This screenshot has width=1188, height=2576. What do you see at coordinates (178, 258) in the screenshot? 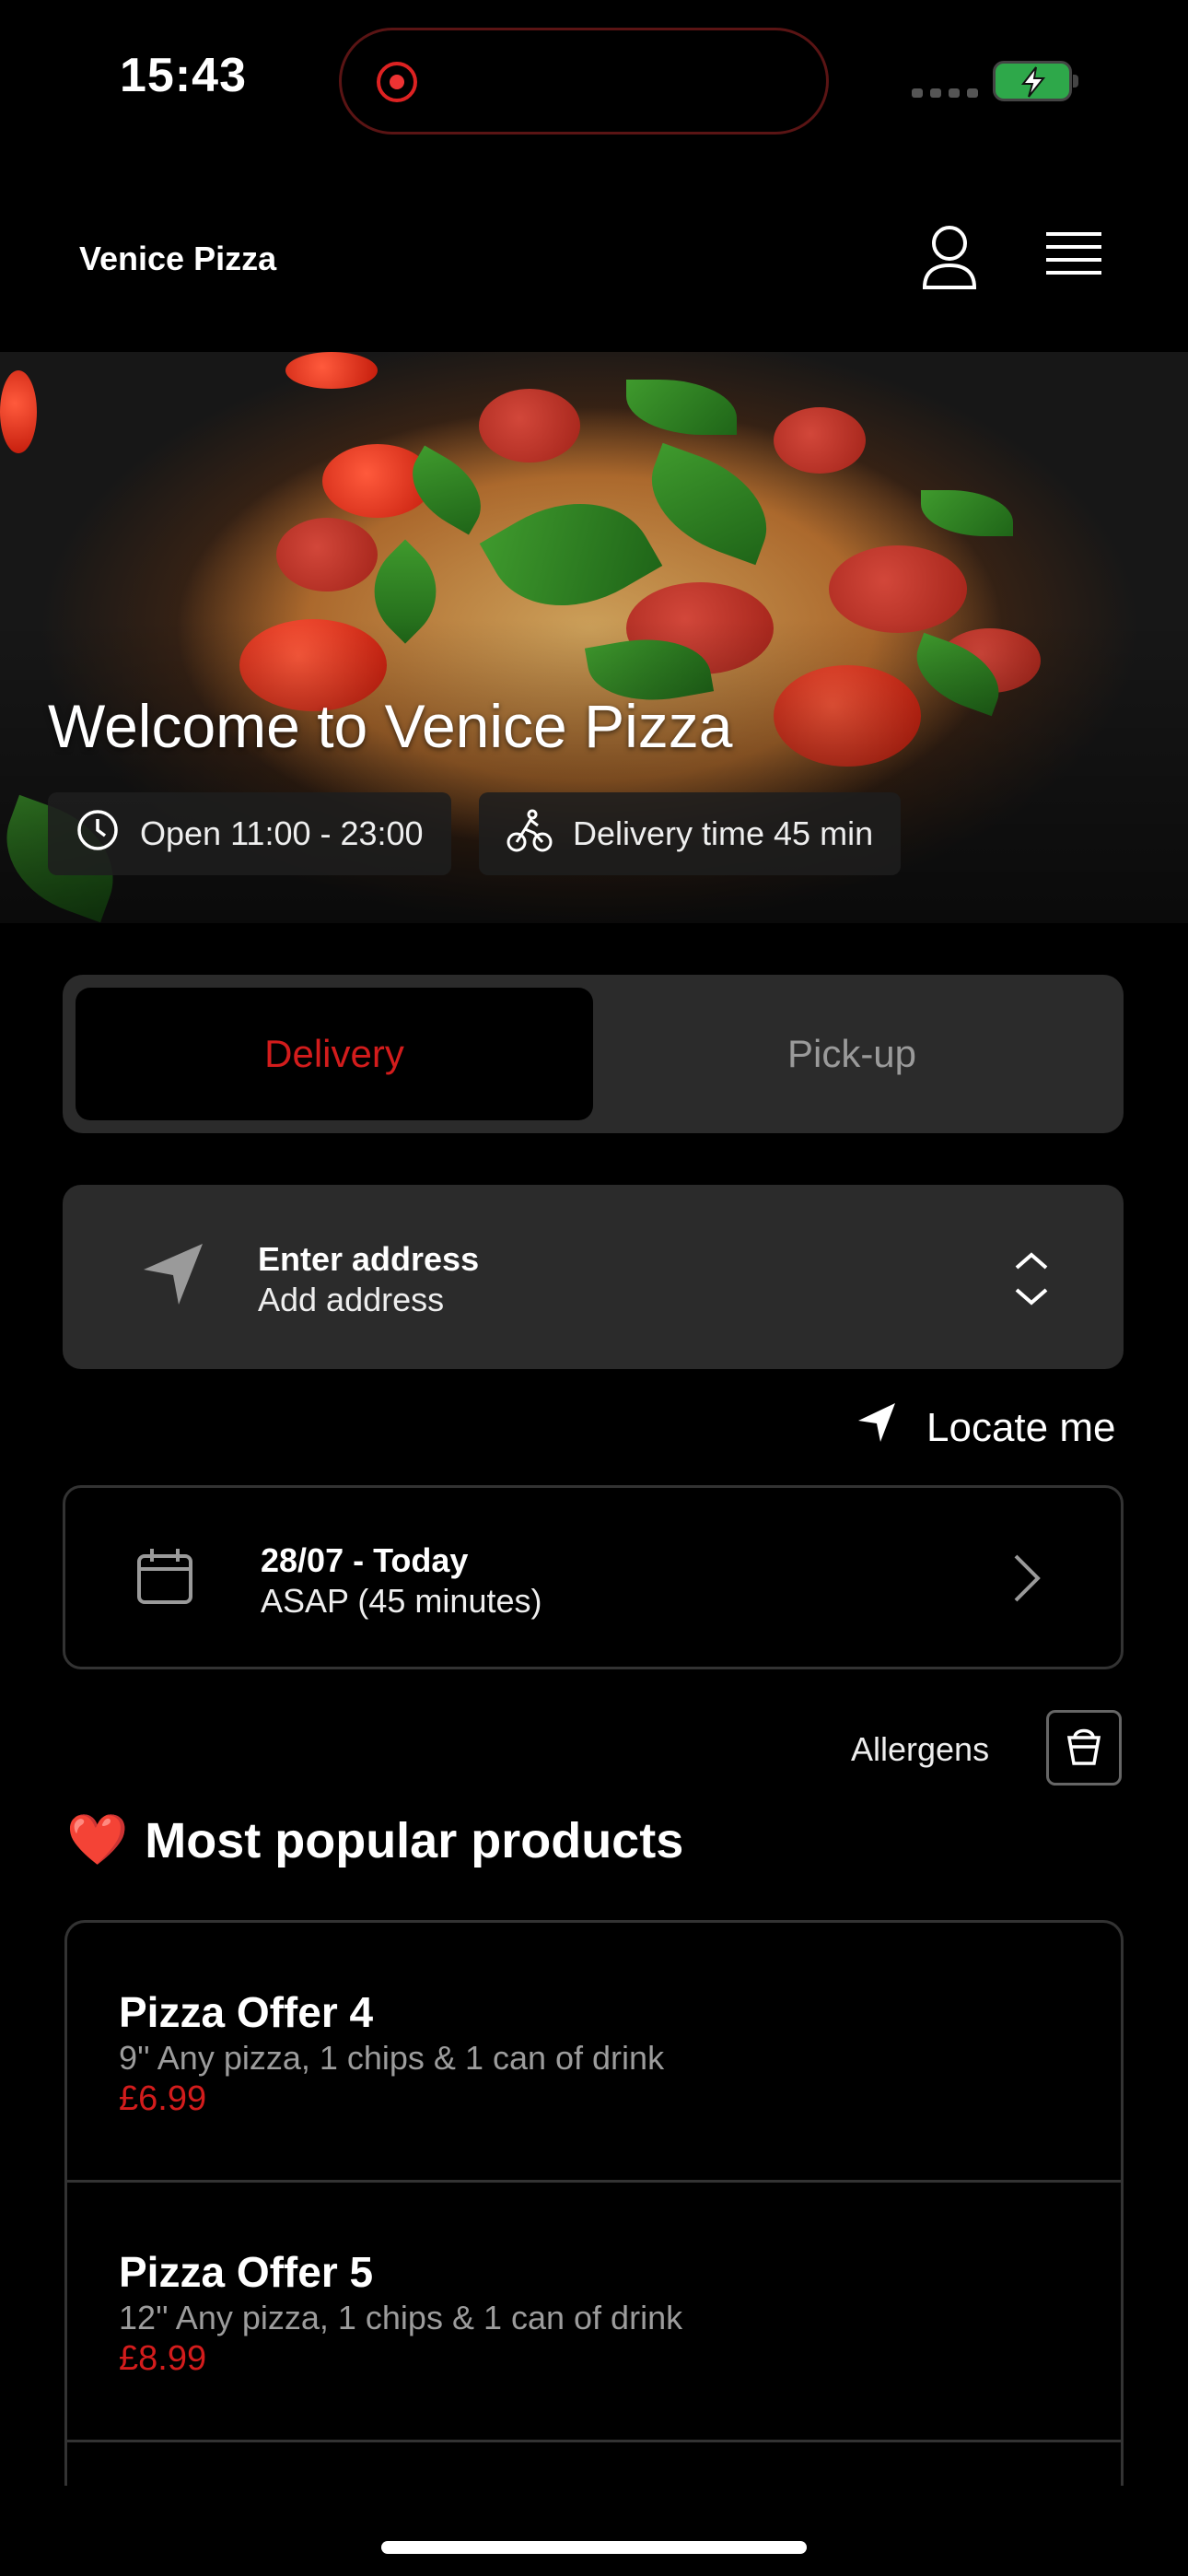
I see `brand-title: Venice Pizza` at bounding box center [178, 258].